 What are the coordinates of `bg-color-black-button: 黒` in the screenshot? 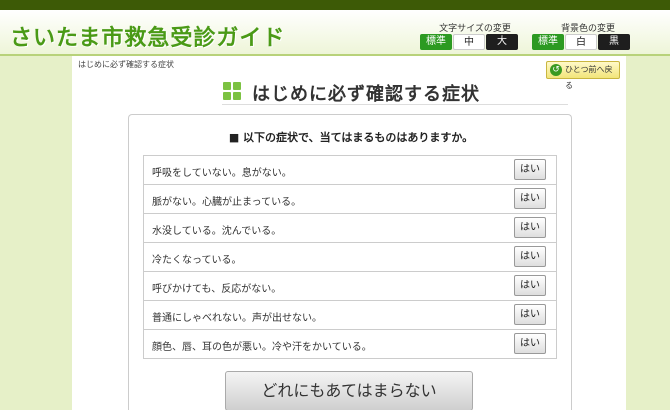 It's located at (614, 42).